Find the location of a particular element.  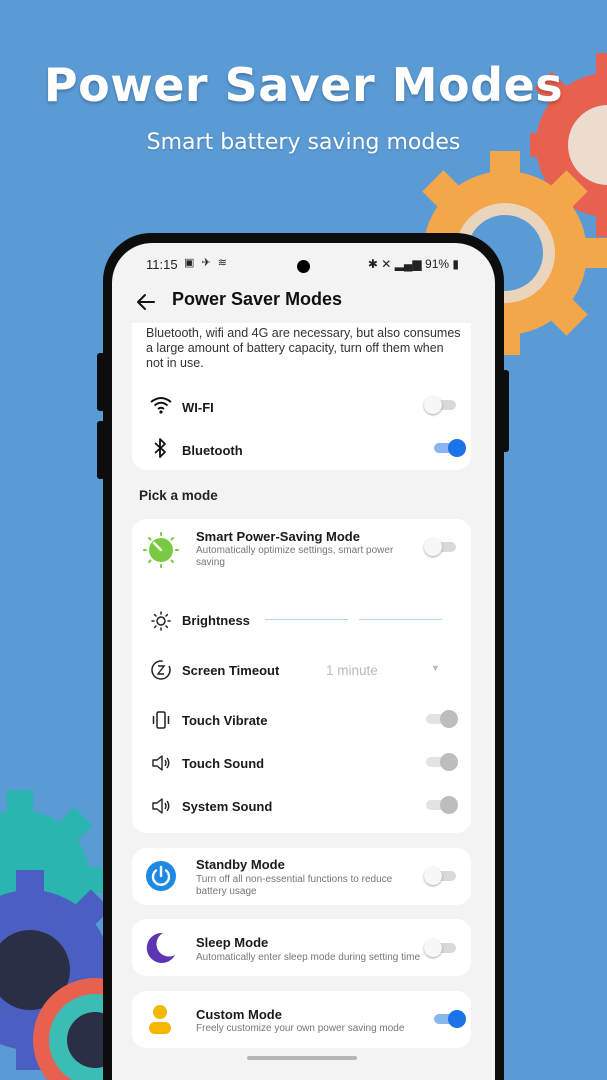

moon-icon is located at coordinates (160, 947).